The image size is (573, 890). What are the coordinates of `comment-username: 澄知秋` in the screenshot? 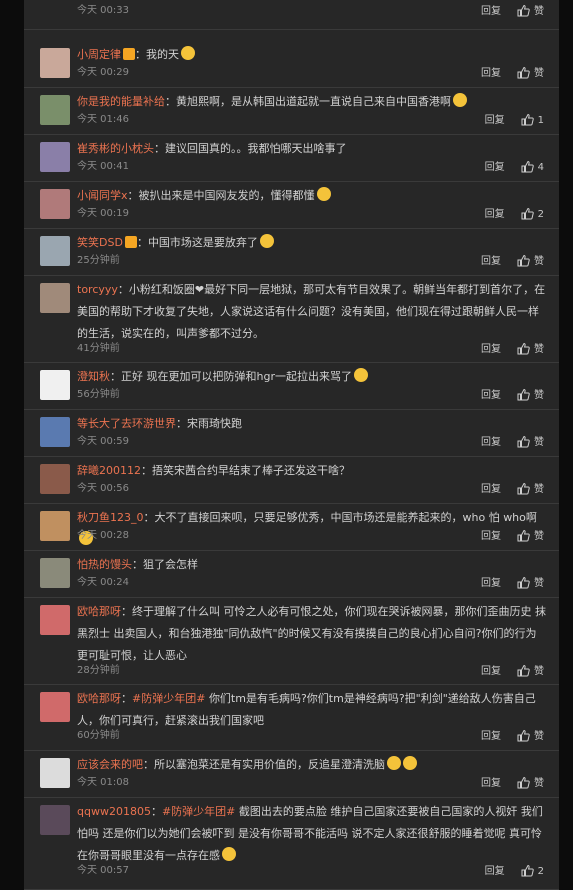 It's located at (93, 376).